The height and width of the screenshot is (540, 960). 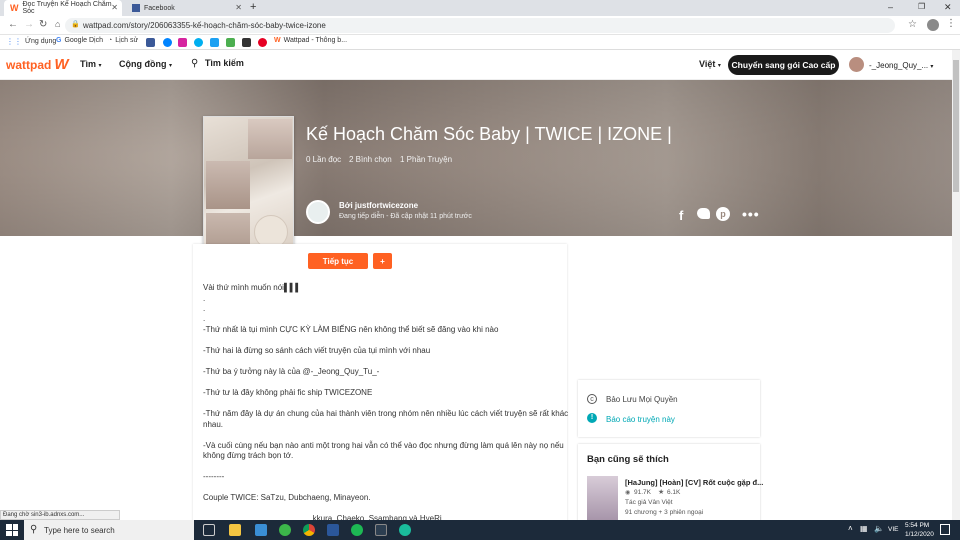 What do you see at coordinates (214, 42) in the screenshot?
I see `twitter-bookmark-icon` at bounding box center [214, 42].